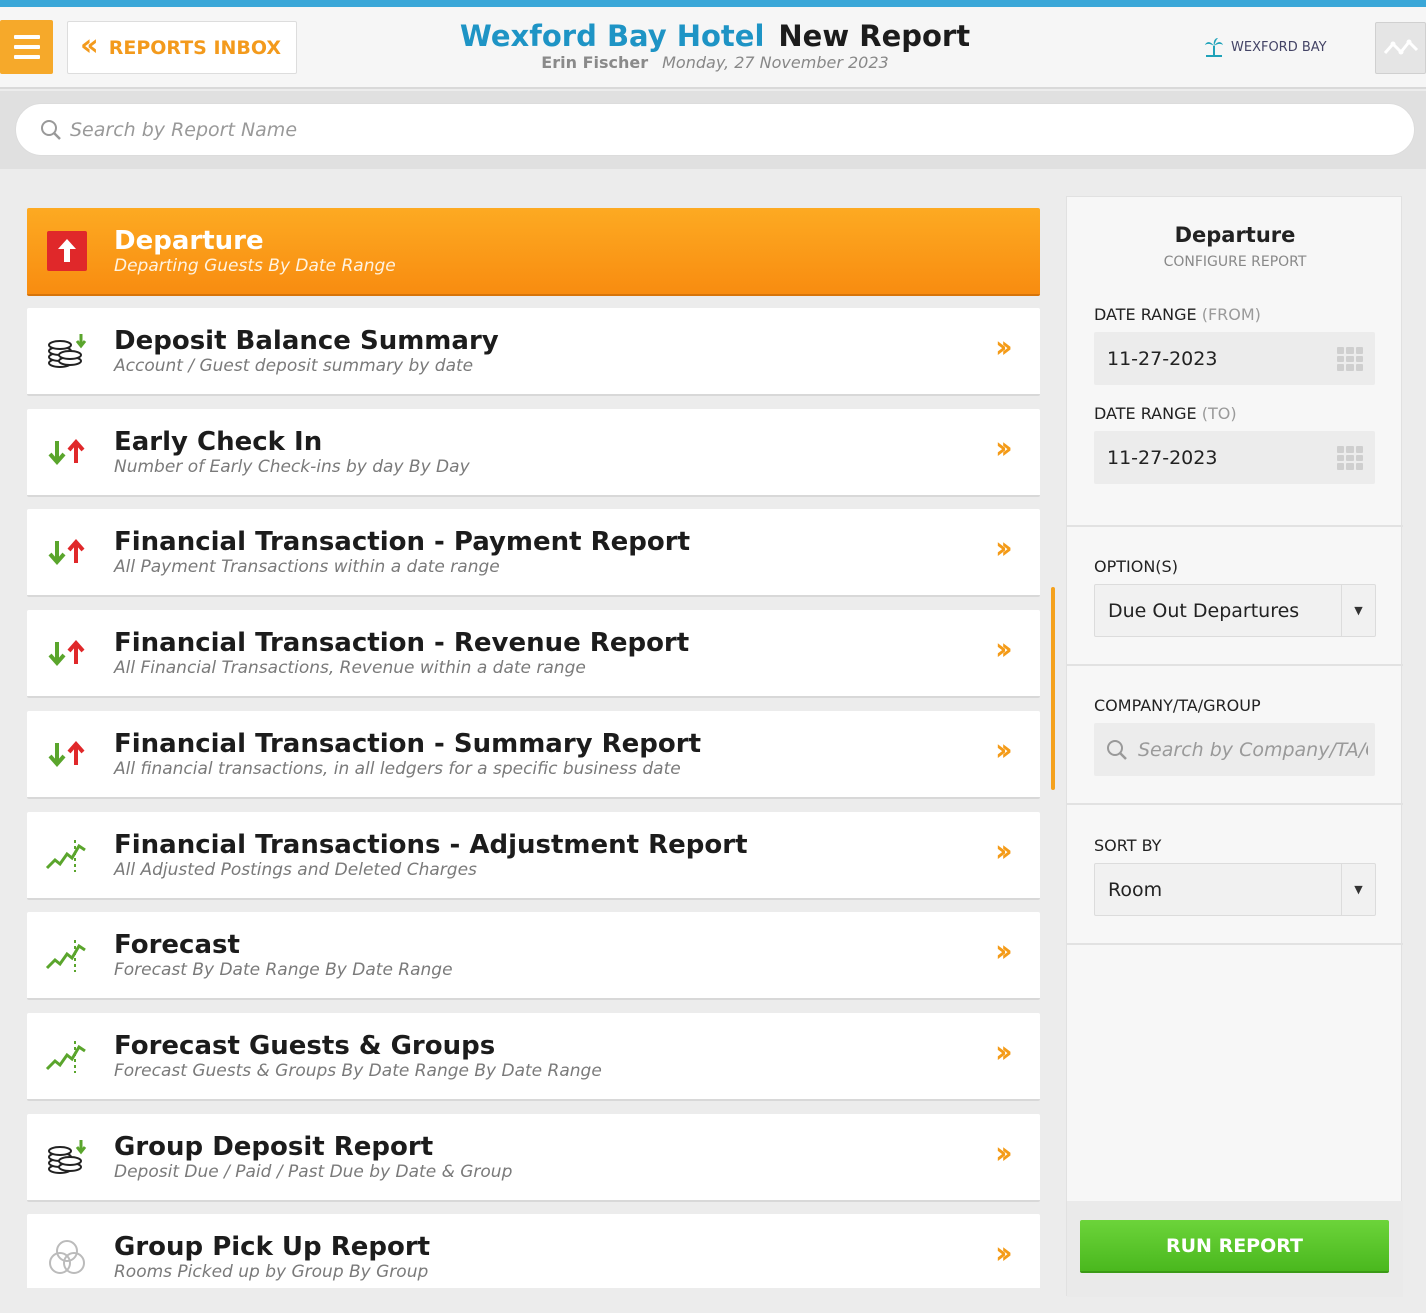 This screenshot has width=1426, height=1313. Describe the element at coordinates (1128, 845) in the screenshot. I see `sort-by-label: SORT BY` at that location.